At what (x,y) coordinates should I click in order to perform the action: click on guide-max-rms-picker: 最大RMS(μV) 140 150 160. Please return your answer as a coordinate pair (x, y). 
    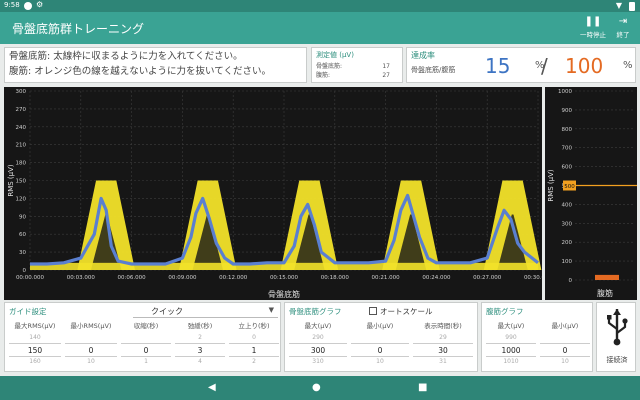
    Looking at the image, I should click on (35, 343).